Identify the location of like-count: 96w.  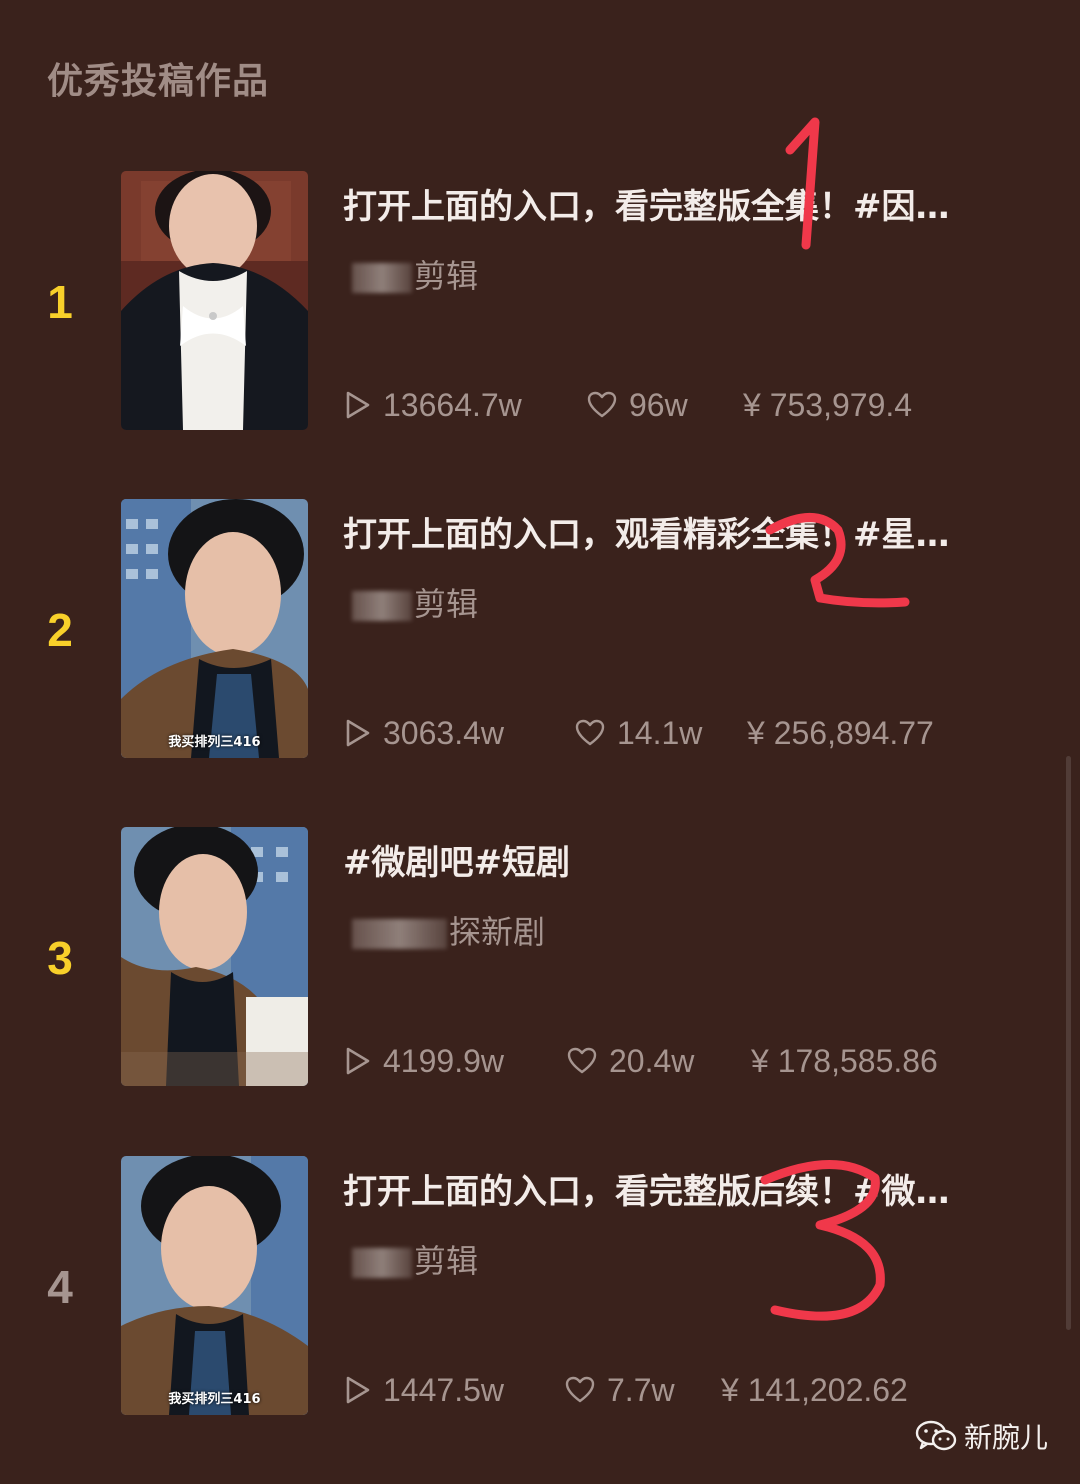
(665, 405).